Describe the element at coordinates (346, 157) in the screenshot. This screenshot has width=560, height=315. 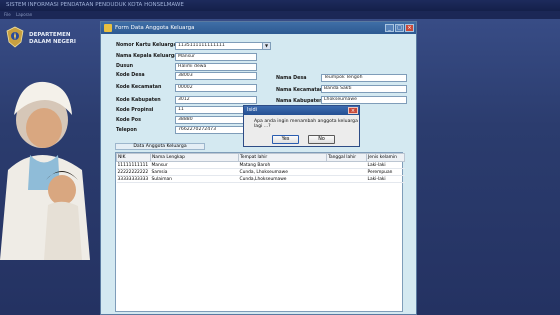
I see `col-tanggal-lahir: Tanggal lahir` at that location.